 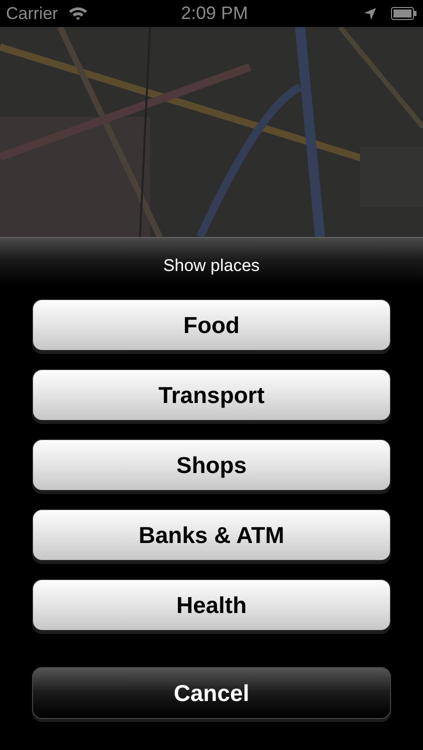 I want to click on option-button: Shops, so click(x=211, y=465).